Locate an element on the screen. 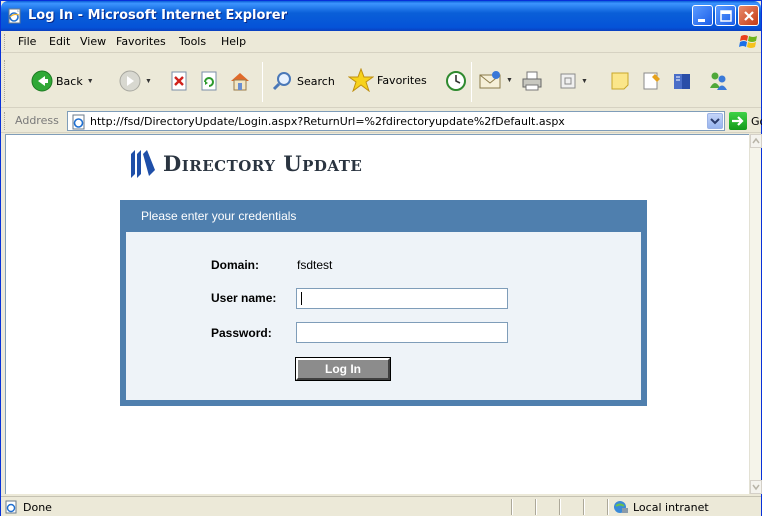 The height and width of the screenshot is (516, 762). menu-help: Help is located at coordinates (233, 41).